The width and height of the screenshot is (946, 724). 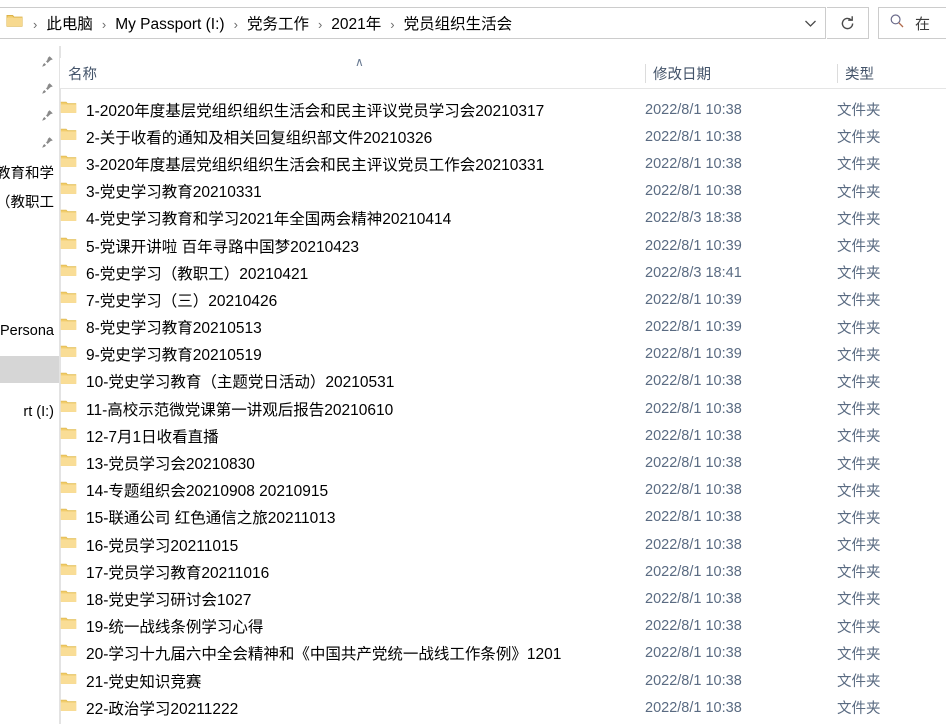 I want to click on file-name-cell: 14-专题组织会20210908 20210915, so click(x=194, y=490).